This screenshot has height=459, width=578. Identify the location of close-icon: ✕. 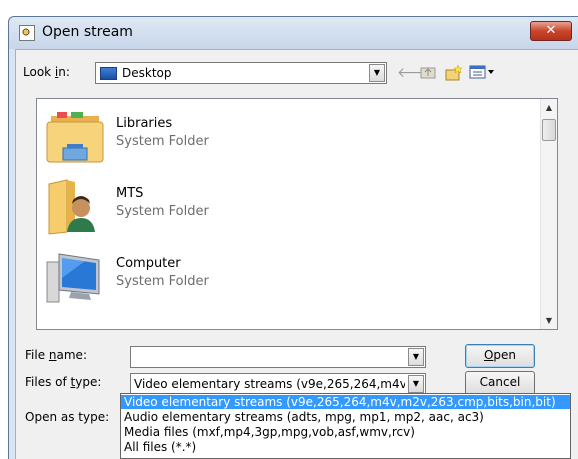
(551, 30).